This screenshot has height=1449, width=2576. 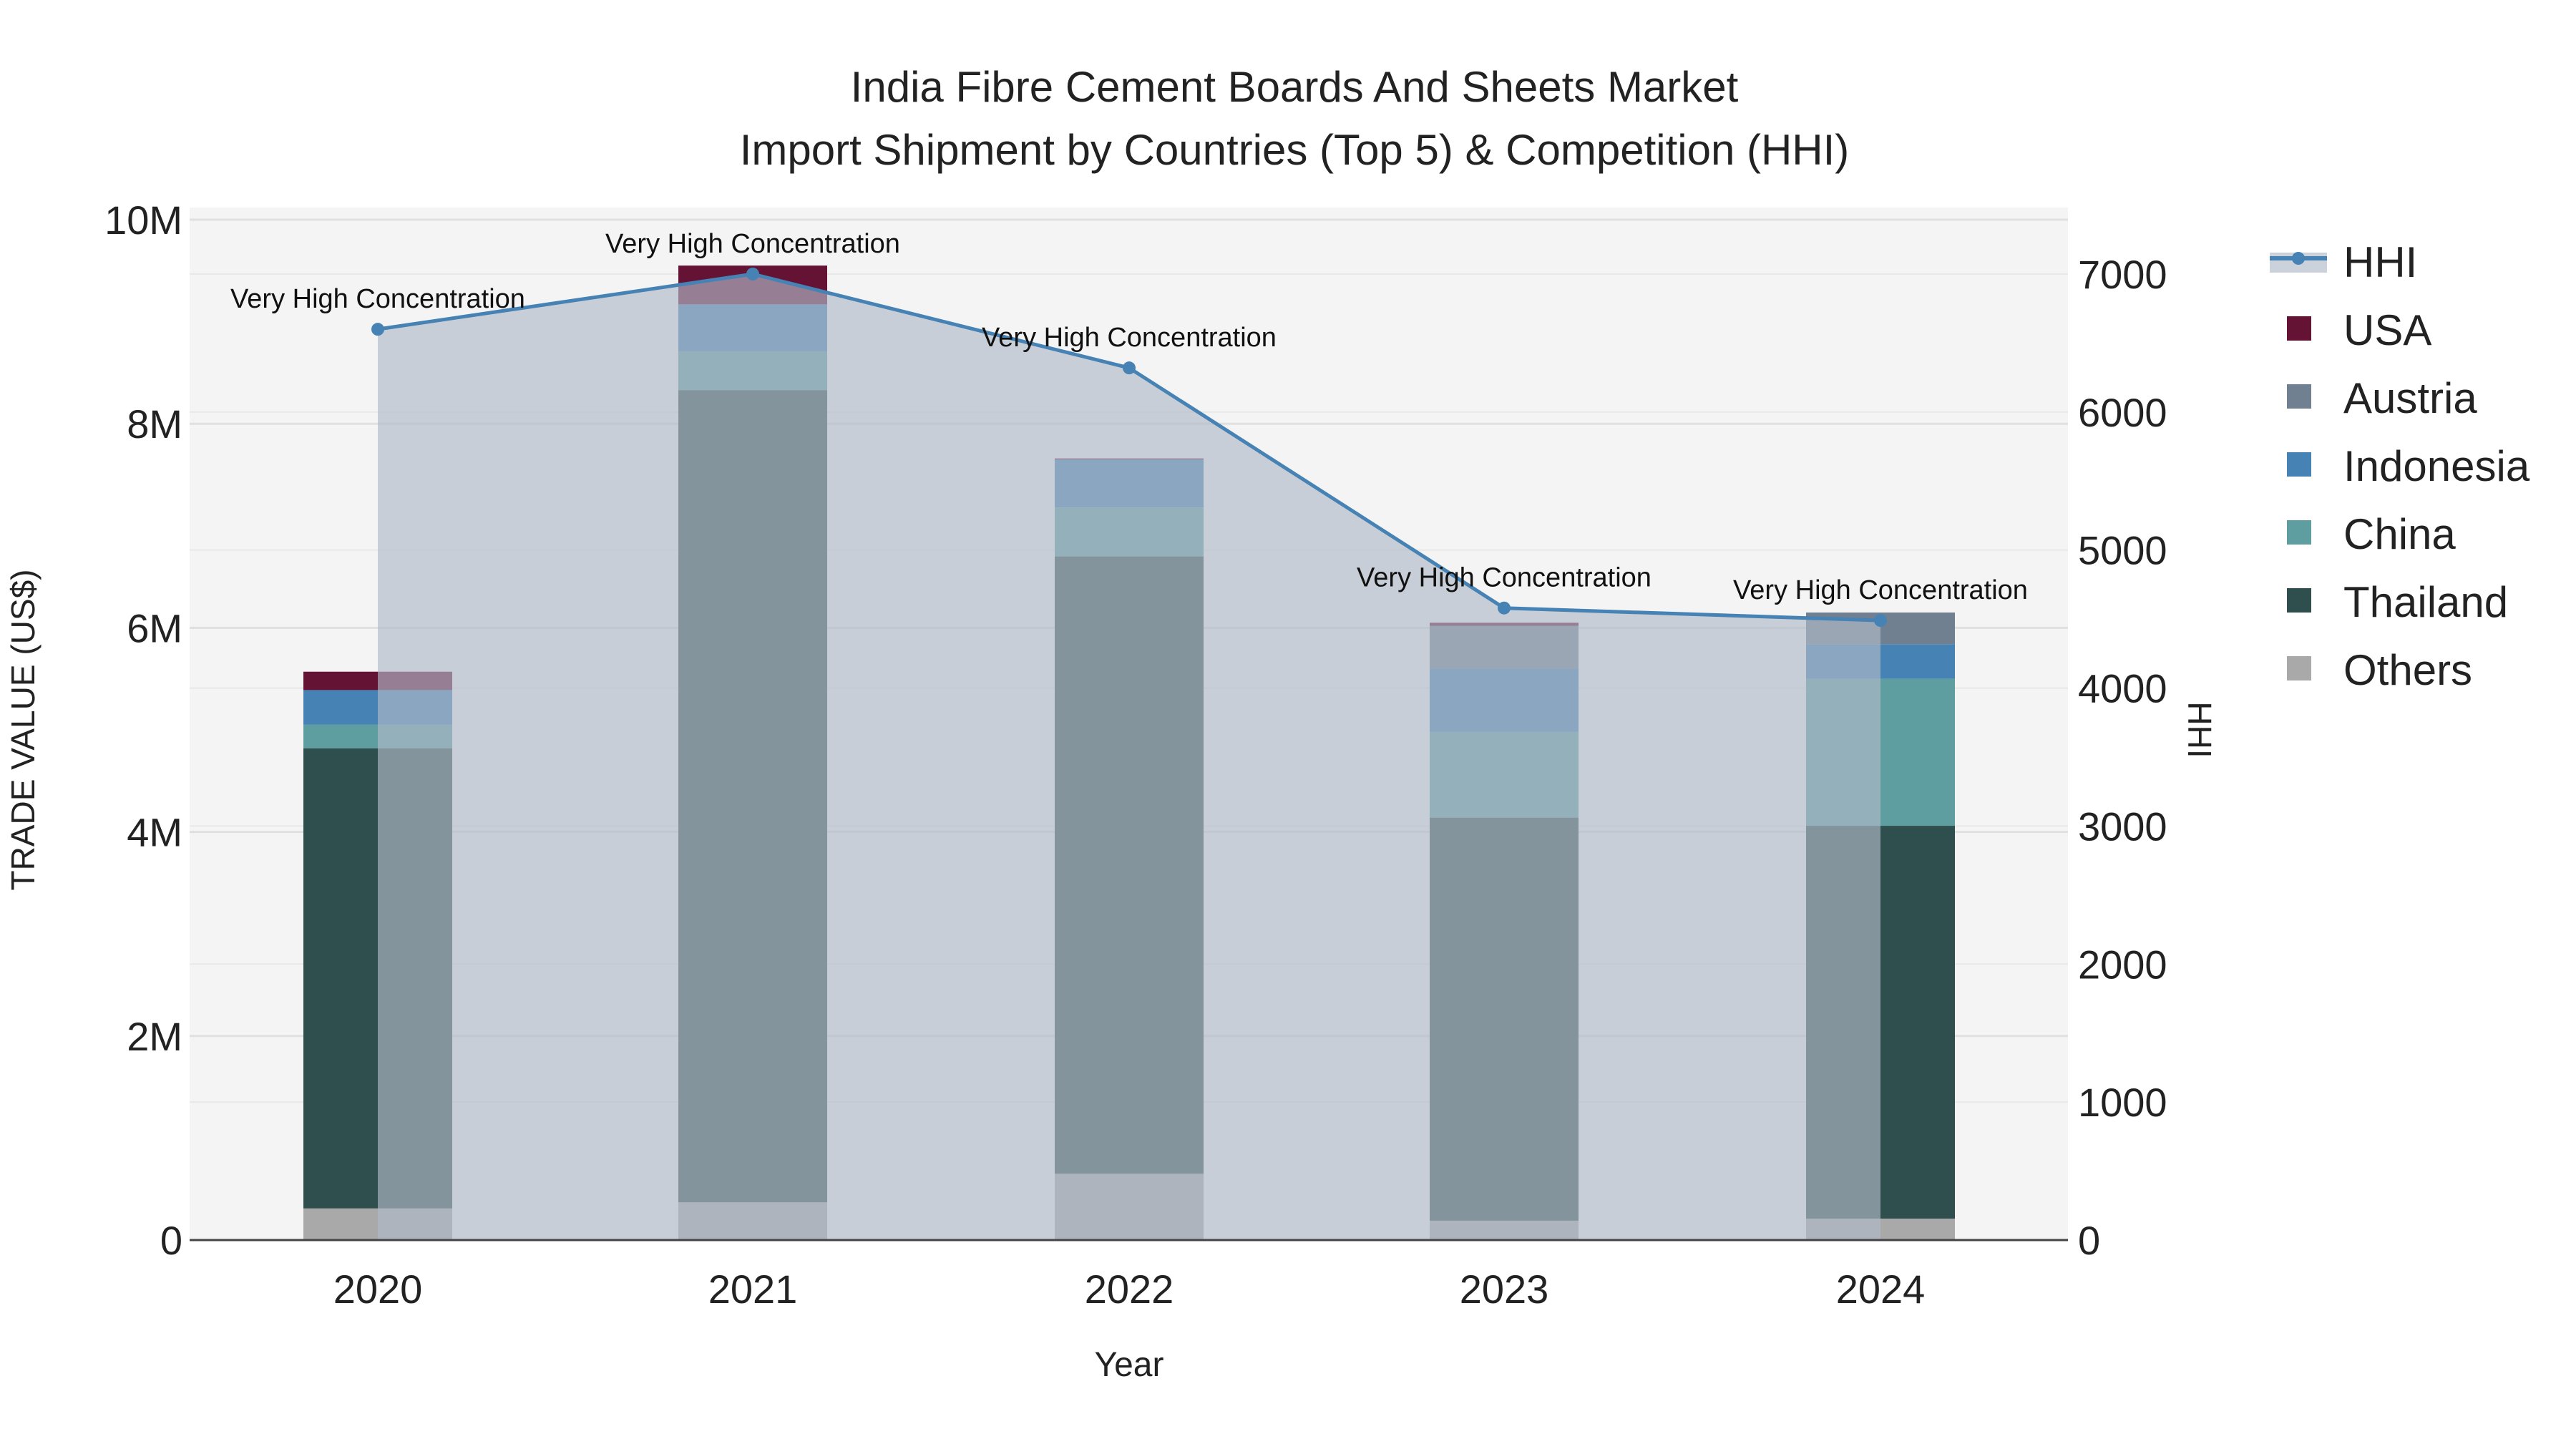 I want to click on legend-item-china: China, so click(x=2371, y=534).